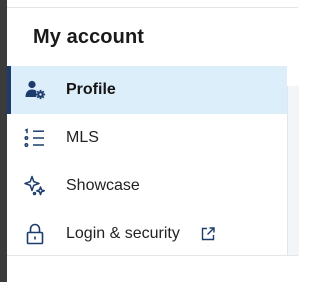 This screenshot has width=320, height=282. What do you see at coordinates (152, 7) in the screenshot?
I see `top-divider` at bounding box center [152, 7].